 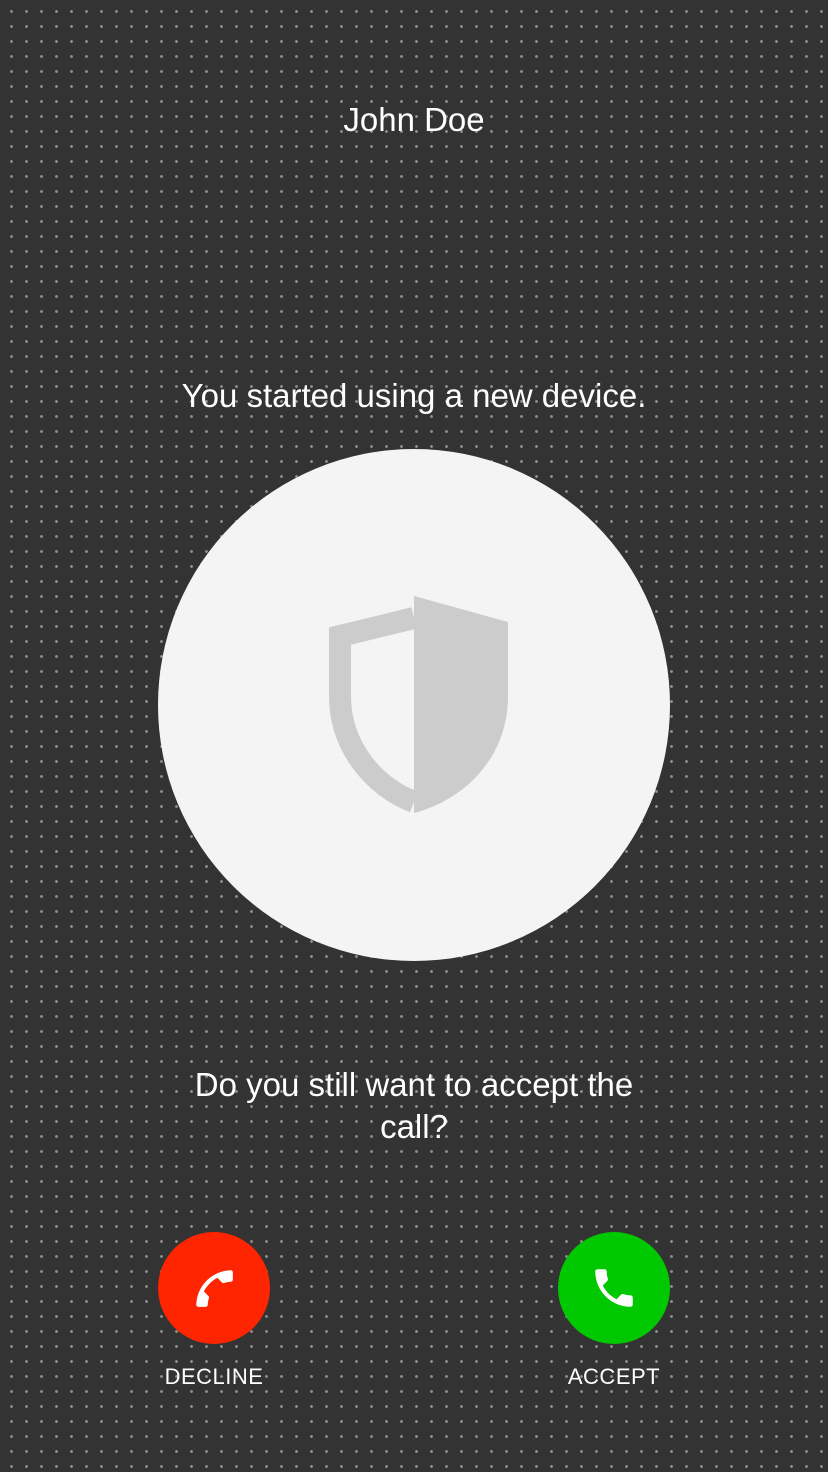 I want to click on phone-hangup-icon, so click(x=214, y=1288).